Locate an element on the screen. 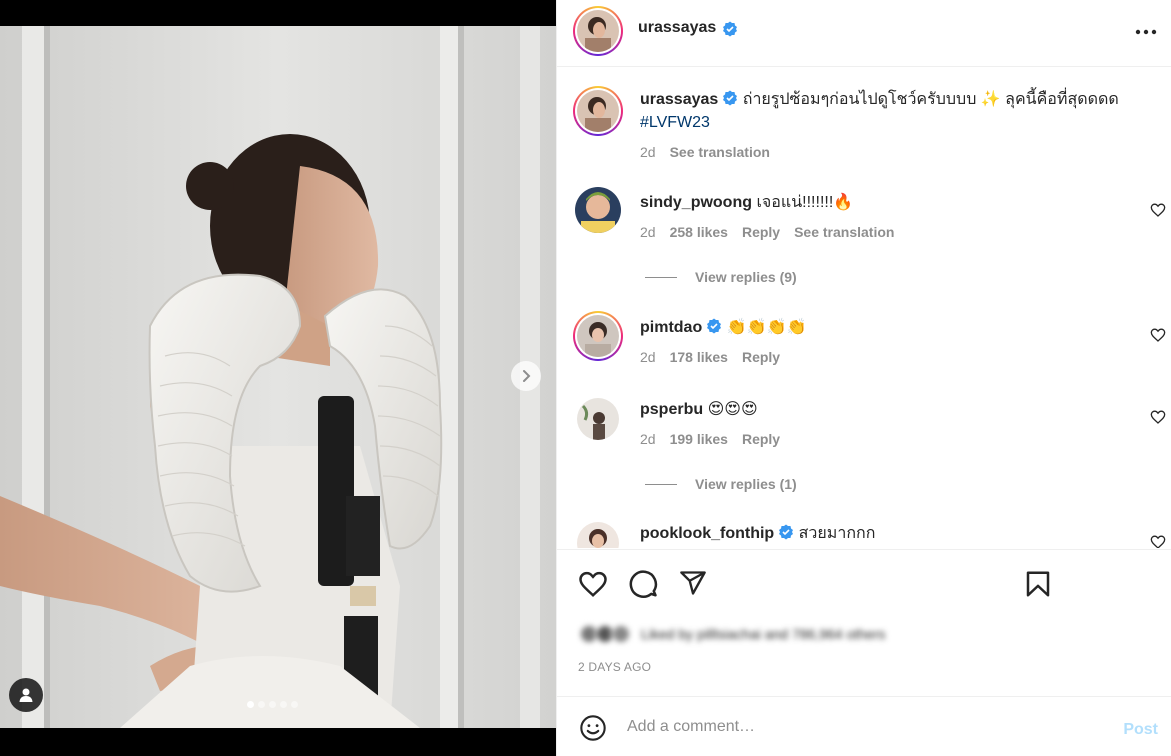 This screenshot has height=756, width=1171. liked-by-summary: Liked by pilllsiachai and 786,964 others is located at coordinates (732, 634).